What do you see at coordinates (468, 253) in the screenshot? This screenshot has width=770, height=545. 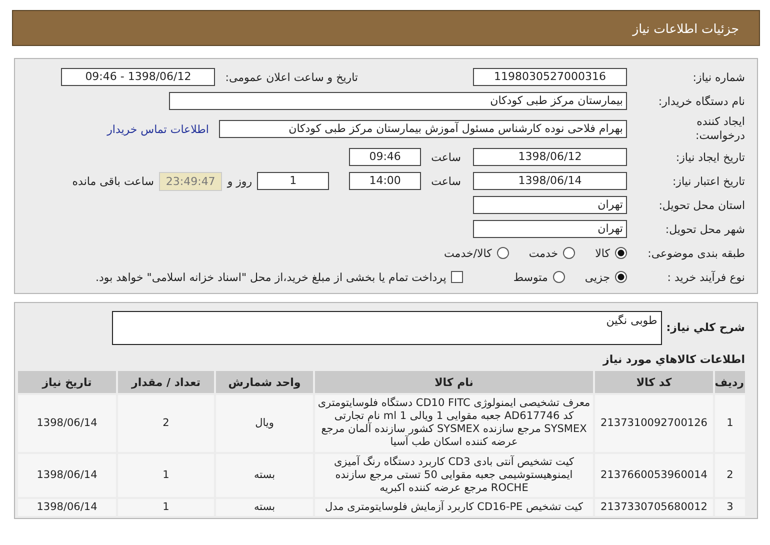 I see `radio-label: کالا/خدمت` at bounding box center [468, 253].